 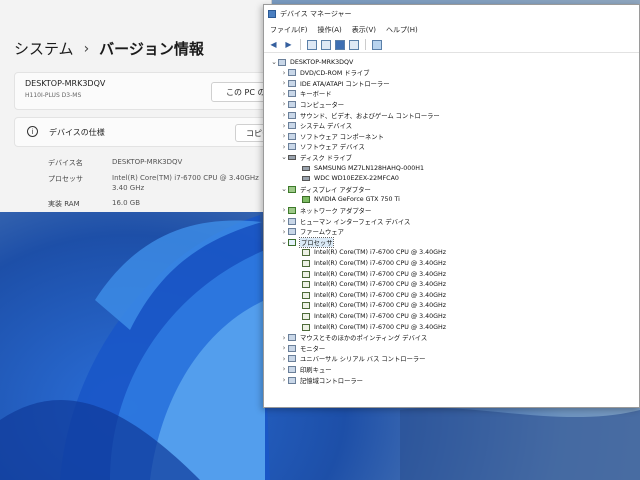 What do you see at coordinates (402, 30) in the screenshot?
I see `menu-help: ヘルプ(H)` at bounding box center [402, 30].